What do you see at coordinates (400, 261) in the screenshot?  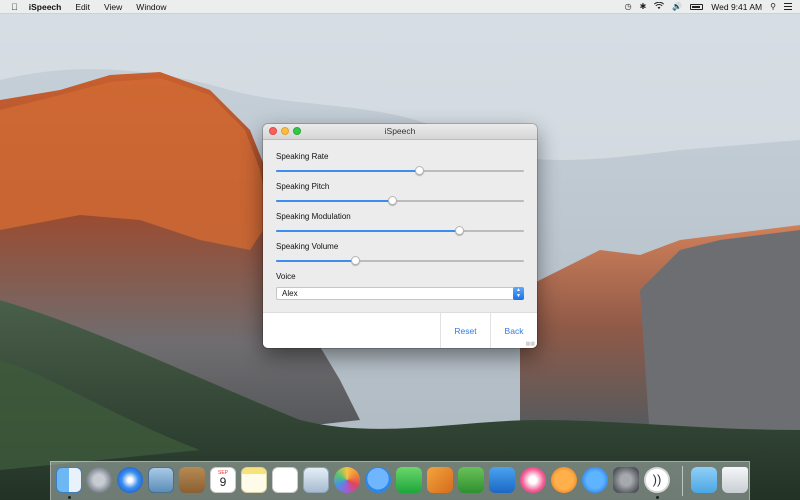 I see `speaking-volume-slider` at bounding box center [400, 261].